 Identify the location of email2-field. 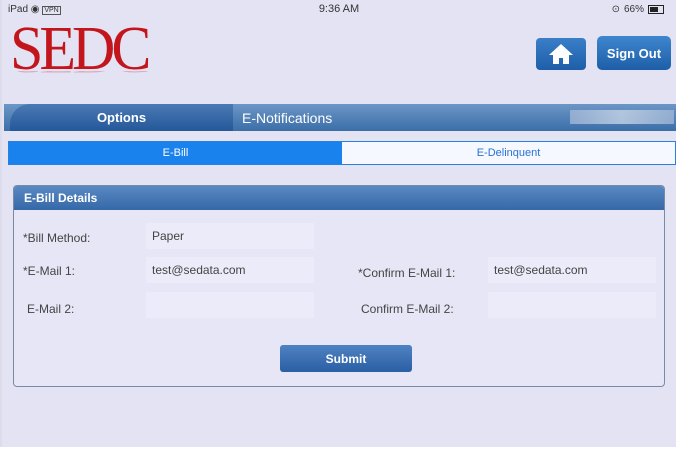
(230, 305).